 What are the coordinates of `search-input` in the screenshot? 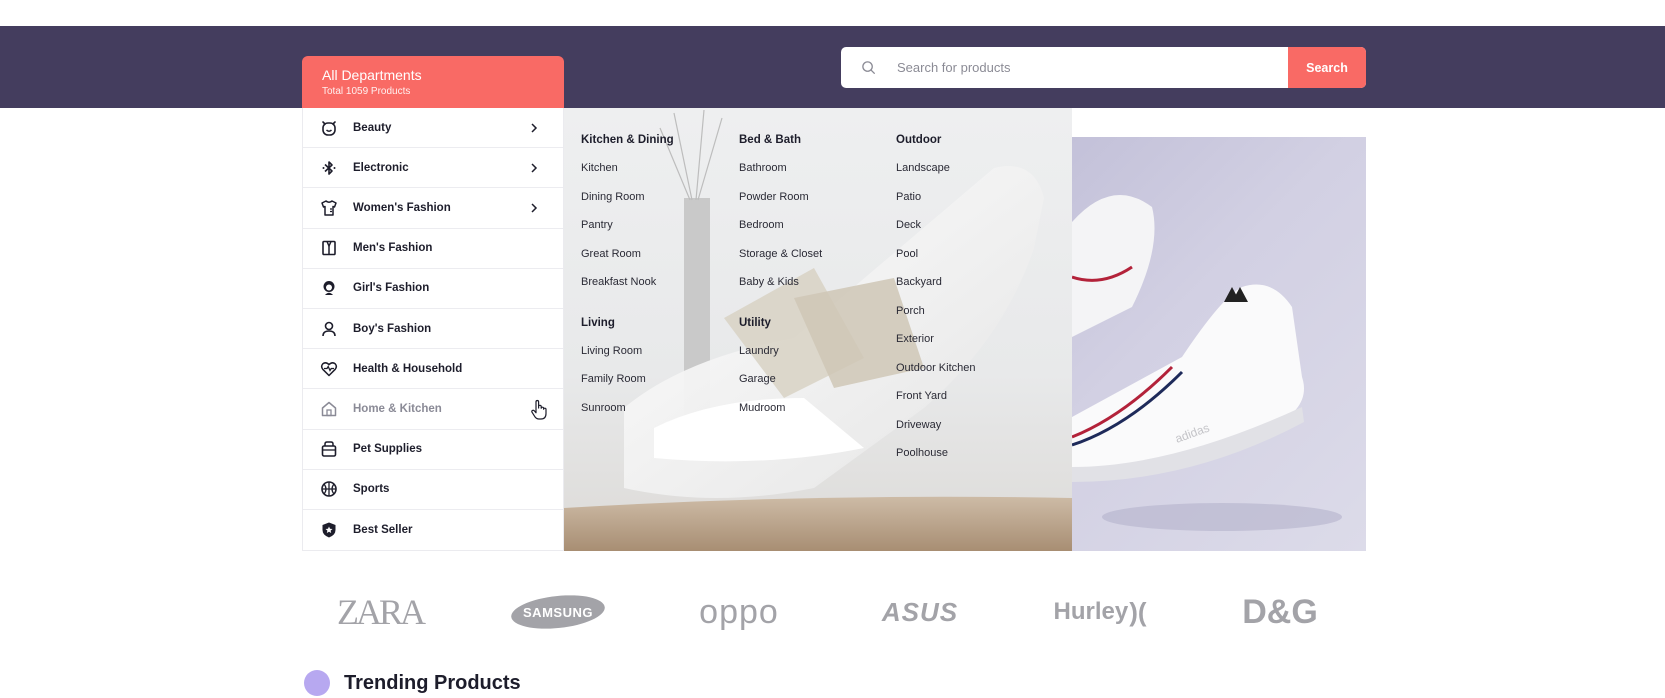 It's located at (1092, 67).